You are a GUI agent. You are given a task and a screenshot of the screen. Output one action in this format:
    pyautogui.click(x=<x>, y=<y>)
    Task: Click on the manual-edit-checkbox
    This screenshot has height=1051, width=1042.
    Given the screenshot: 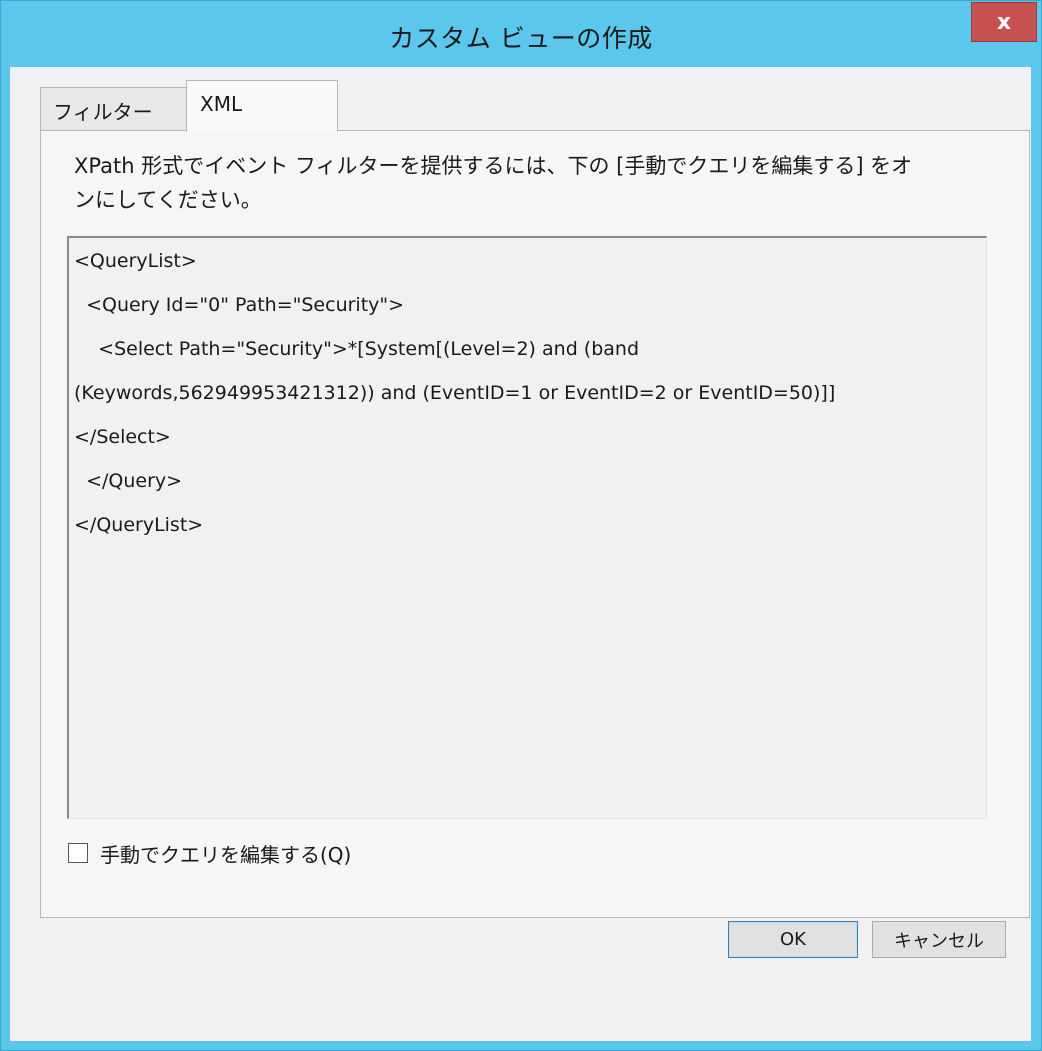 What is the action you would take?
    pyautogui.click(x=78, y=853)
    